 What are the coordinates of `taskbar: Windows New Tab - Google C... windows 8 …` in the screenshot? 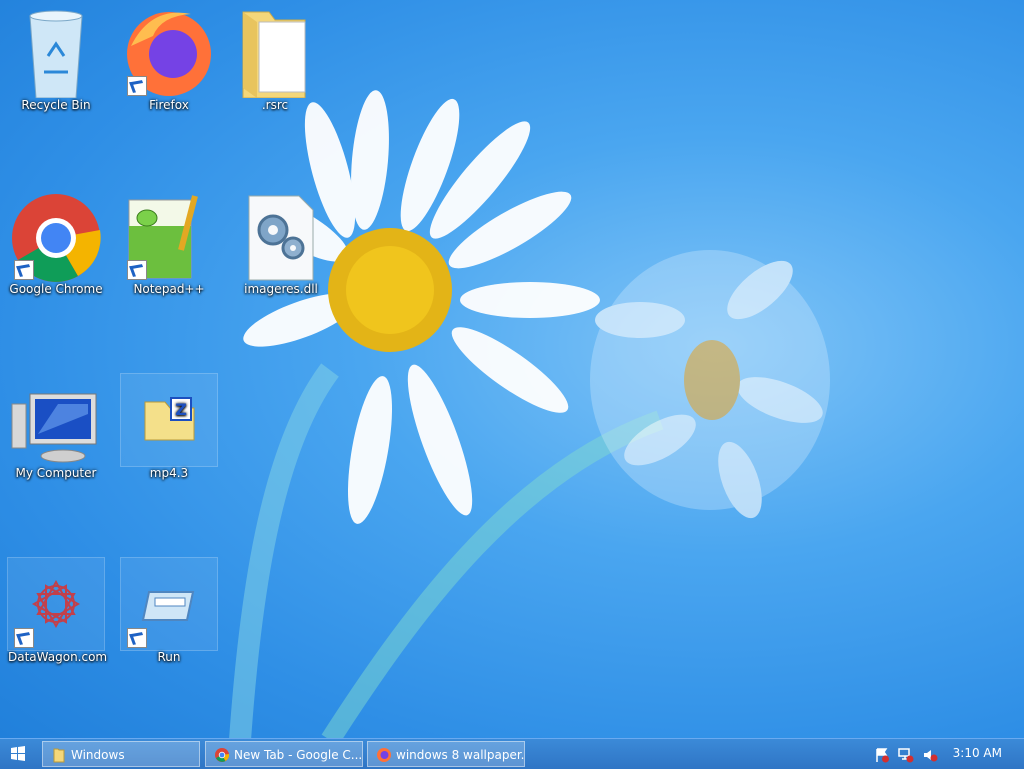 It's located at (512, 753).